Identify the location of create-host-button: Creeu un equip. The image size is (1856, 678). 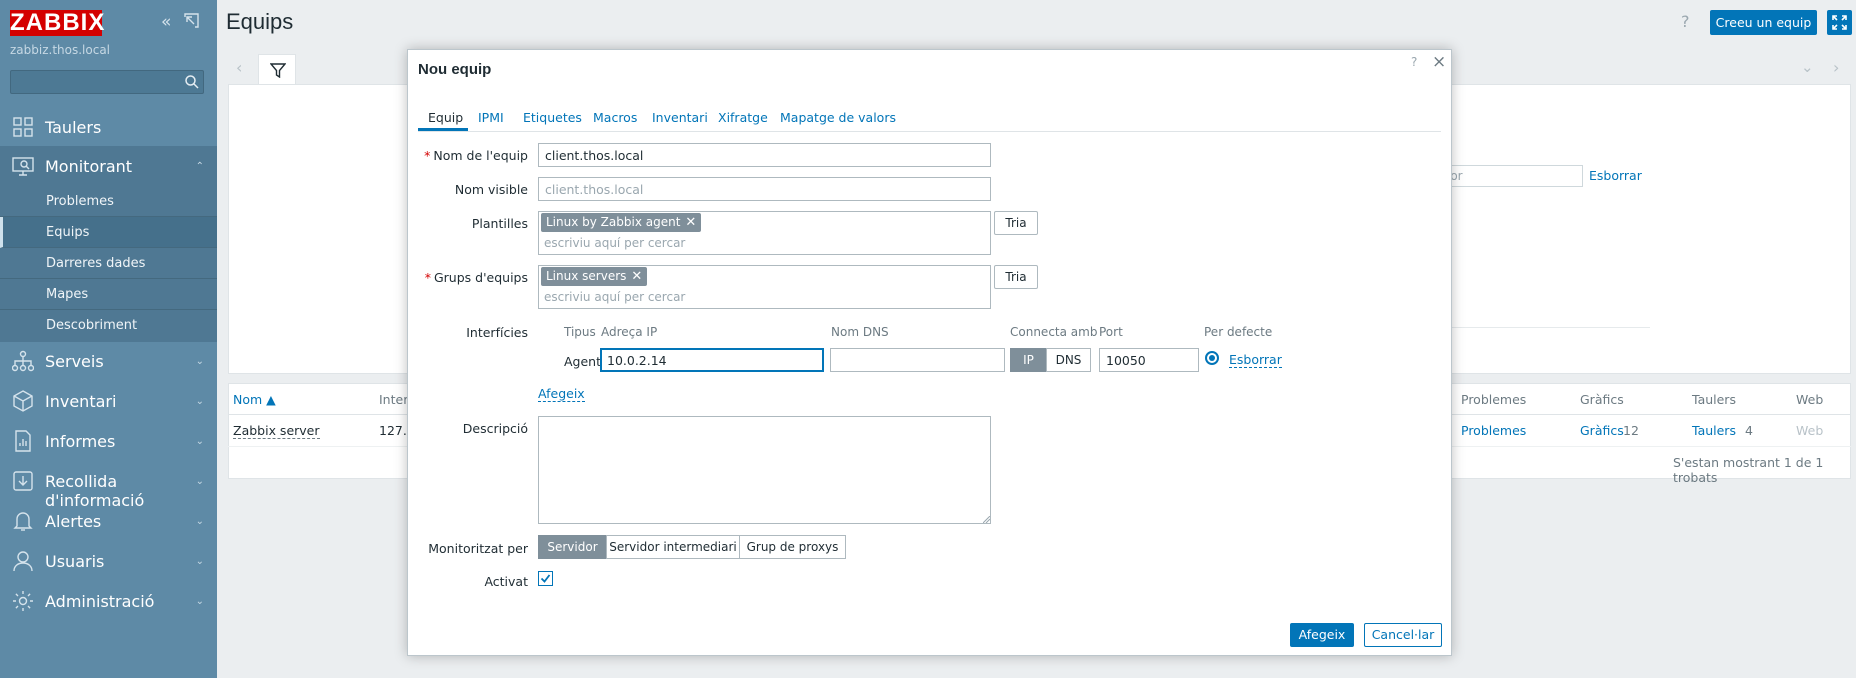
(1763, 22).